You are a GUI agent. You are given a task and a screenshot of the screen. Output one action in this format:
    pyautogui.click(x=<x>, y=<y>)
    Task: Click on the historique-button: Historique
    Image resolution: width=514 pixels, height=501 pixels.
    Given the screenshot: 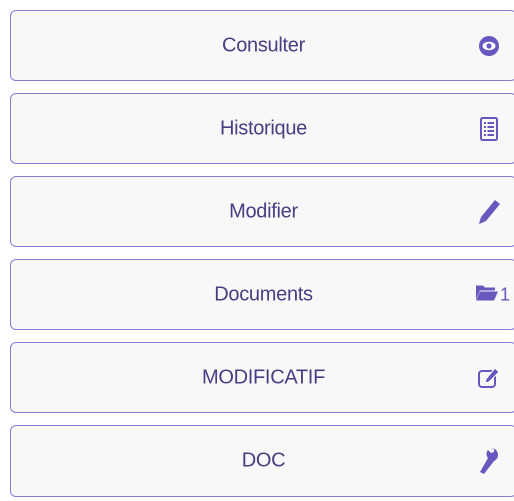 What is the action you would take?
    pyautogui.click(x=262, y=128)
    